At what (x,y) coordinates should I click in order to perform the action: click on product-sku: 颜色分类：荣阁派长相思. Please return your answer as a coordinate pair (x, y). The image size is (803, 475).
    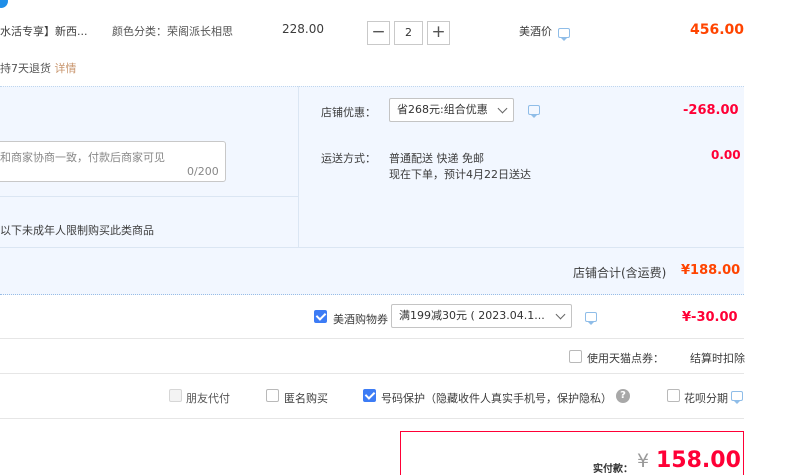
    Looking at the image, I should click on (172, 31).